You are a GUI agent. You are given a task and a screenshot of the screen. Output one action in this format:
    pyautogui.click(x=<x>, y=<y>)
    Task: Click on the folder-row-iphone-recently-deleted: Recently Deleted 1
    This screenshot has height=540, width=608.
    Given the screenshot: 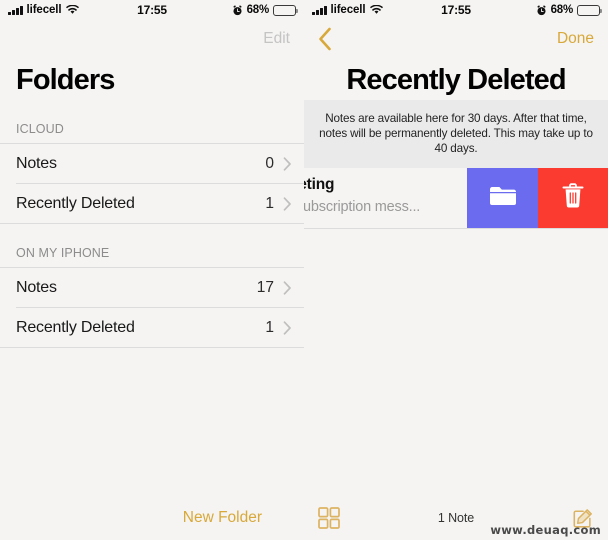 What is the action you would take?
    pyautogui.click(x=152, y=327)
    